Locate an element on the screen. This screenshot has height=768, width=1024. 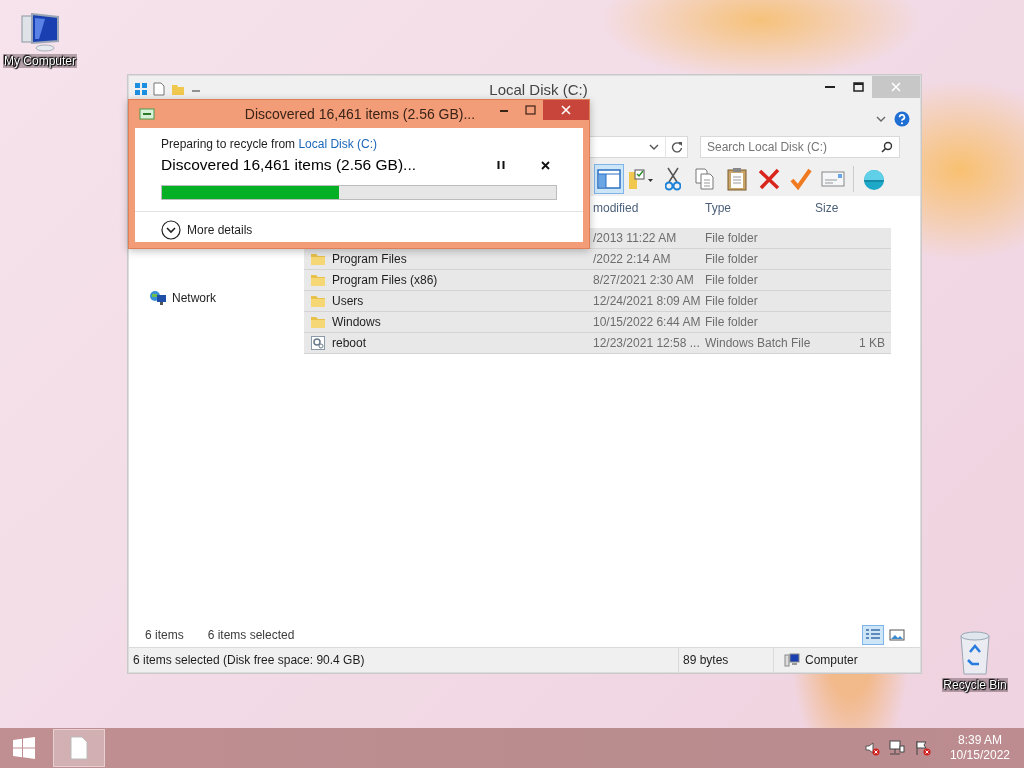
close-button is located at coordinates (566, 110).